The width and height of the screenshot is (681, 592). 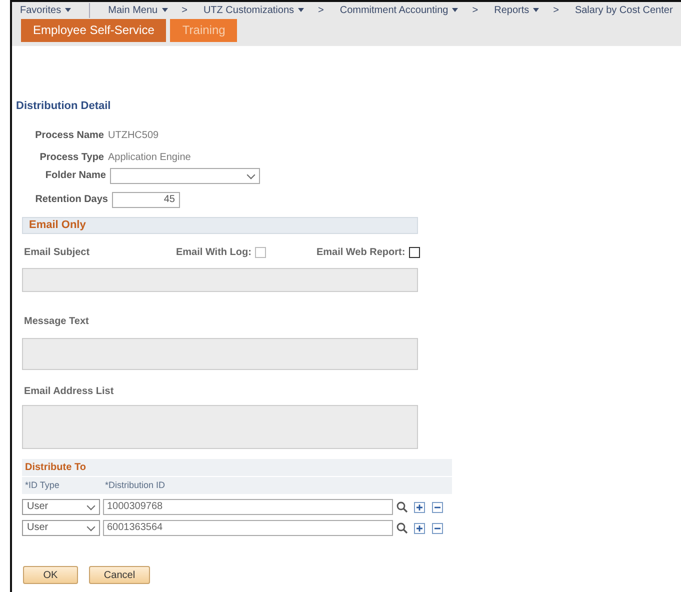 I want to click on distribution-id-field: 1000309768, so click(x=248, y=507).